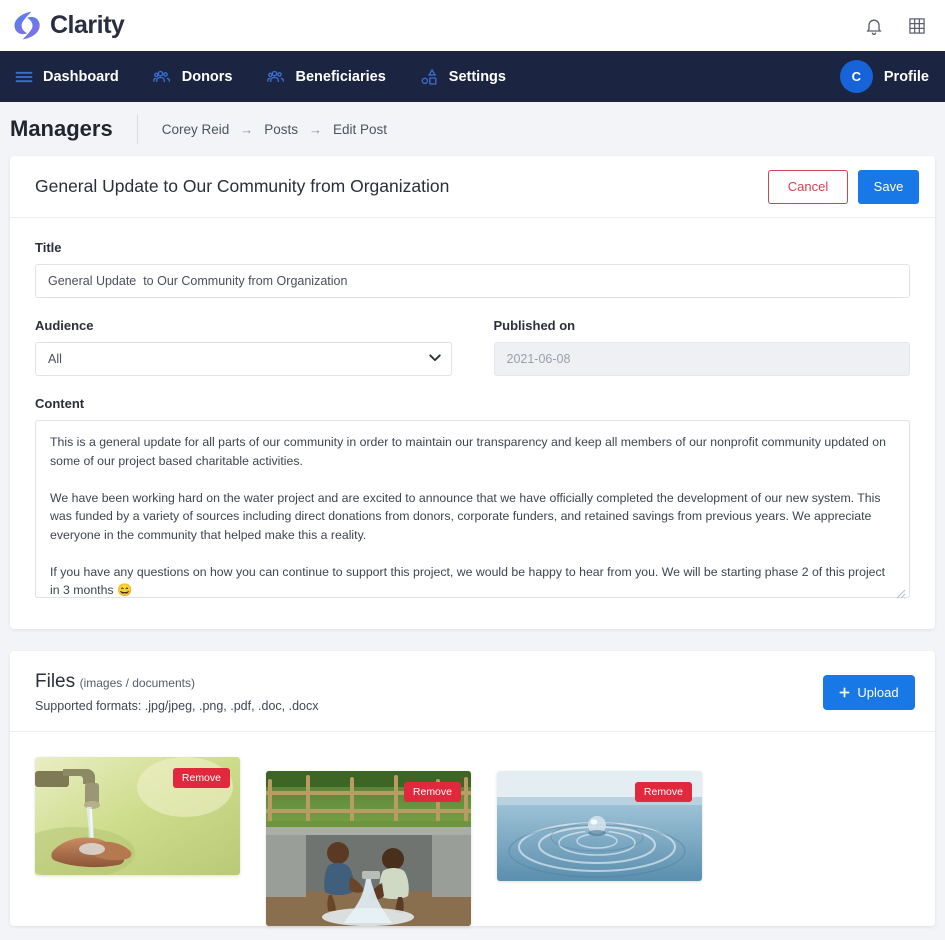 The width and height of the screenshot is (945, 940). What do you see at coordinates (808, 186) in the screenshot?
I see `cancel-button: Cancel` at bounding box center [808, 186].